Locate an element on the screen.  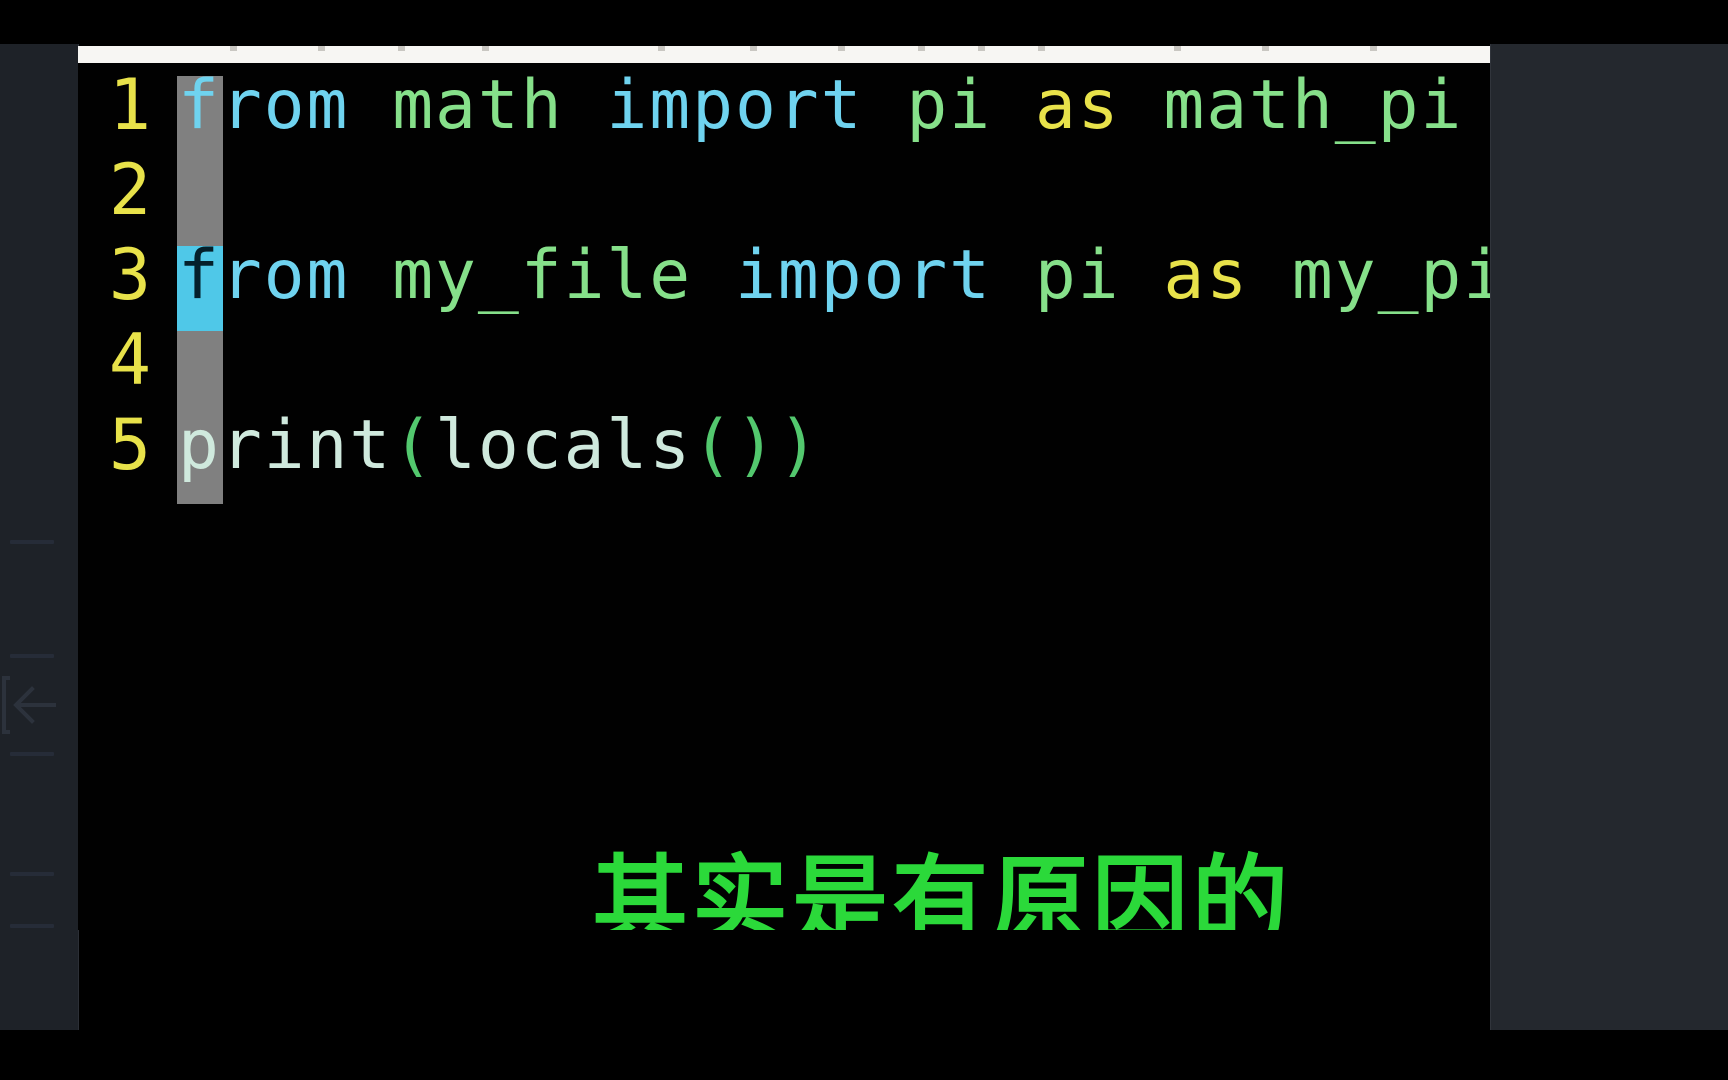
code-line-text: from math import pi as math_pi is located at coordinates (820, 105).